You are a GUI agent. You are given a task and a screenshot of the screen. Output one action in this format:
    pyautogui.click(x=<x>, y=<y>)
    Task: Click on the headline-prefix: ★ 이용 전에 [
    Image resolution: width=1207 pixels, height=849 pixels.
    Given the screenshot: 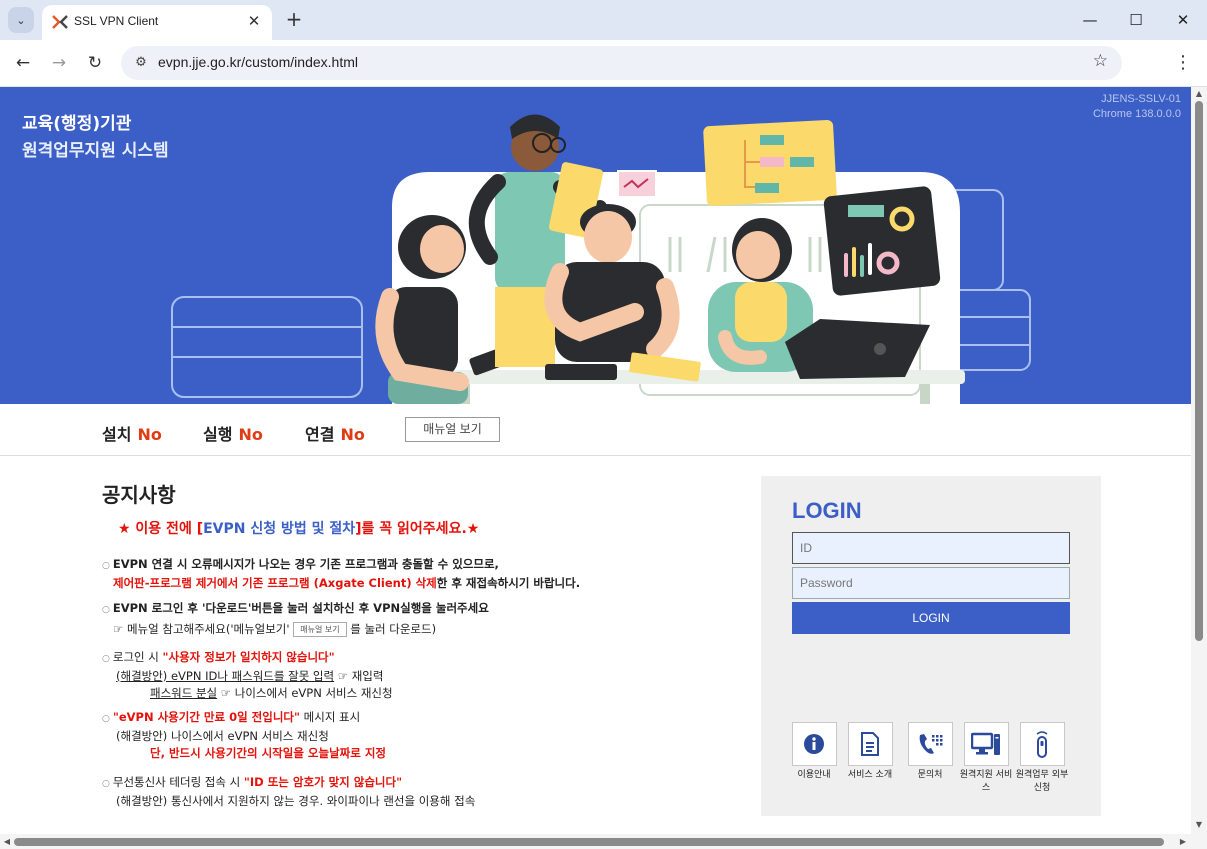 What is the action you would take?
    pyautogui.click(x=161, y=529)
    